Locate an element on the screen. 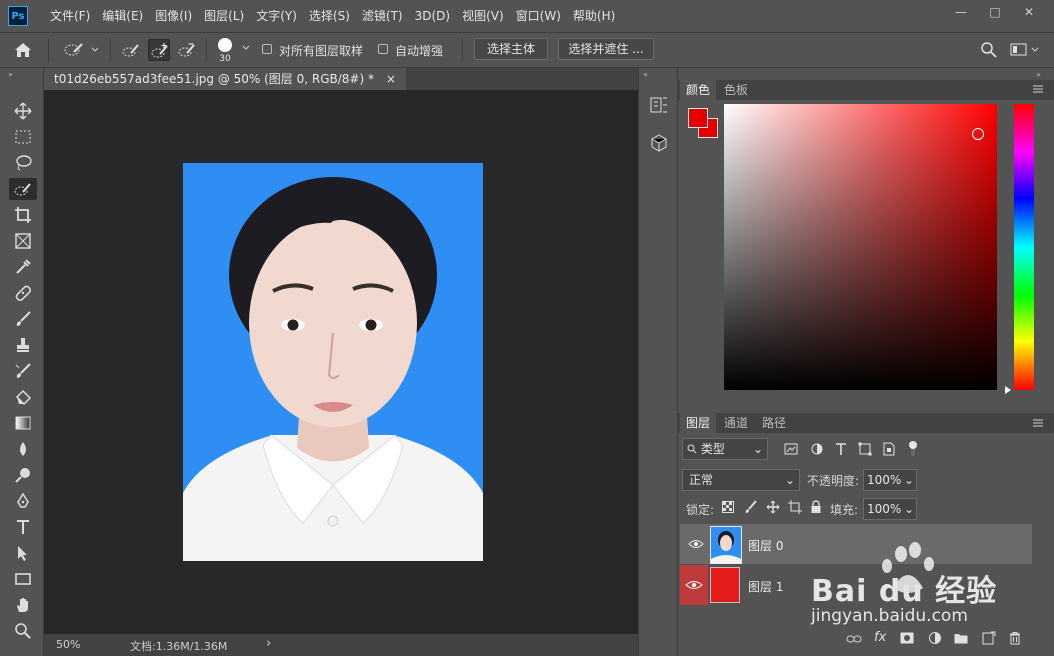 This screenshot has height=656, width=1054. zoom-tool-icon is located at coordinates (23, 631).